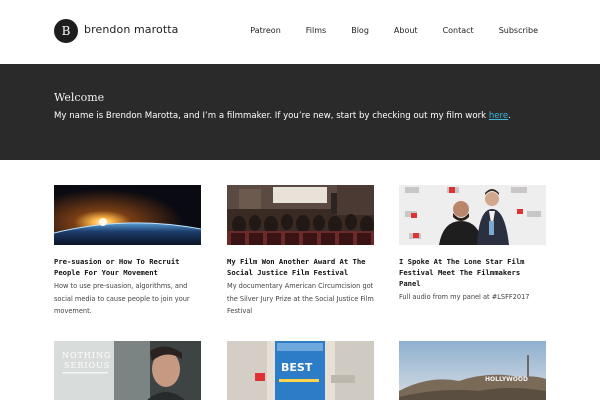 The image size is (600, 400). Describe the element at coordinates (506, 379) in the screenshot. I see `thumb-text-hollywood: HOLLYWOOD` at that location.